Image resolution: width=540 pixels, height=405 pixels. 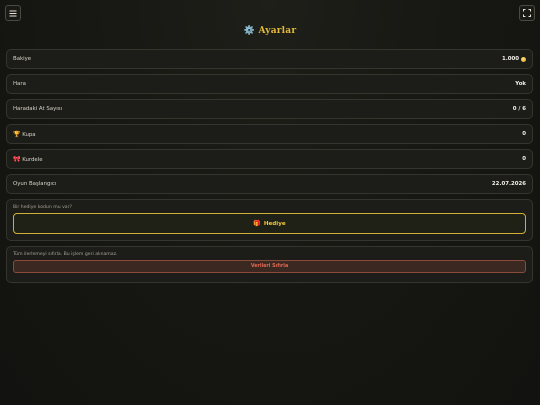 I want to click on balance-label: Bakiye, so click(x=22, y=59).